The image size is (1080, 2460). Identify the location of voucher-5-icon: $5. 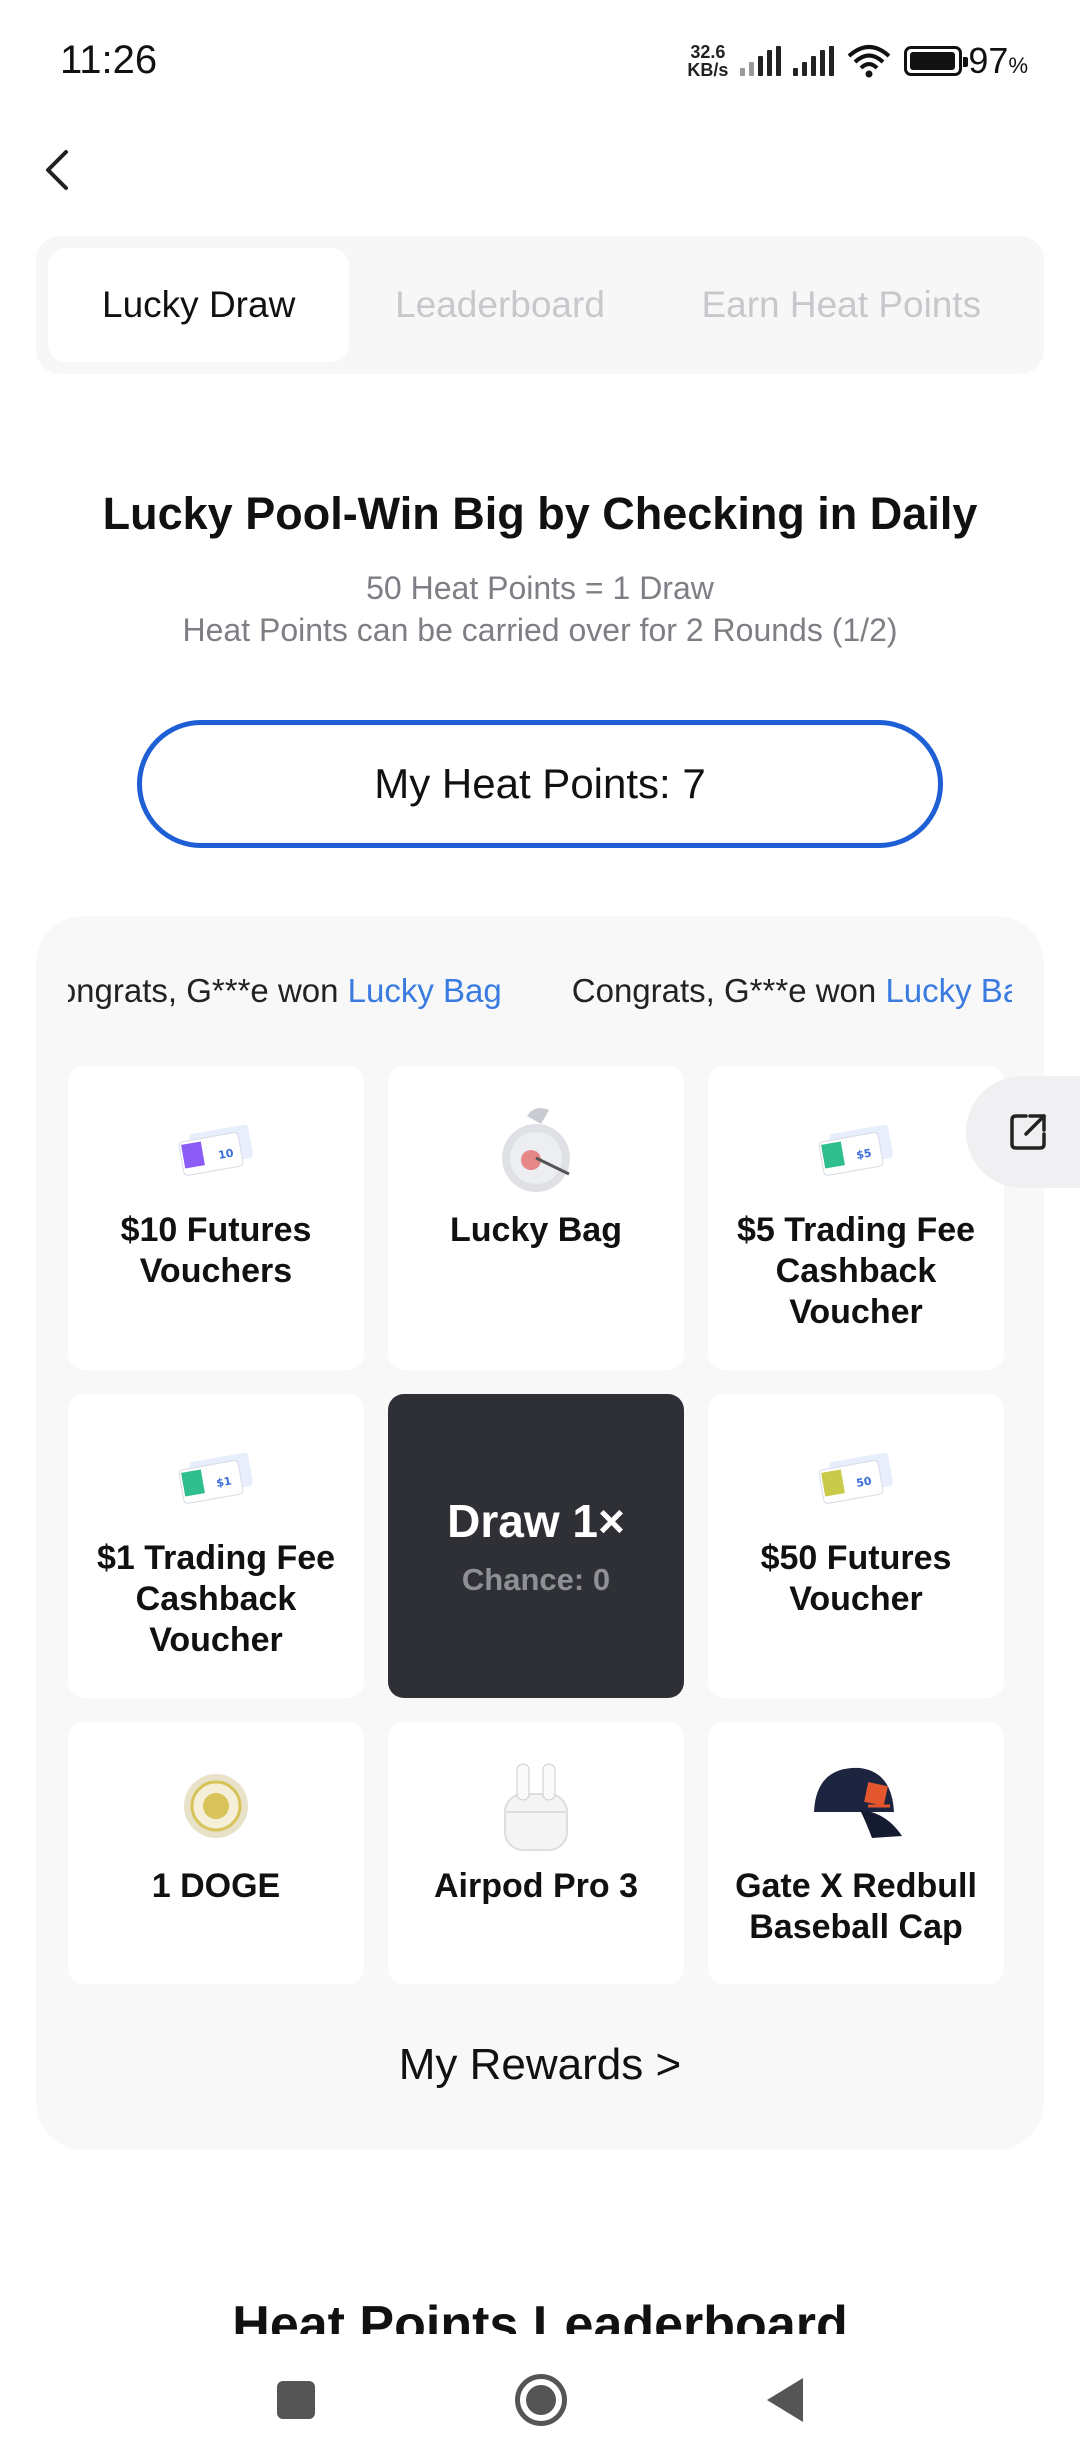
(856, 1150).